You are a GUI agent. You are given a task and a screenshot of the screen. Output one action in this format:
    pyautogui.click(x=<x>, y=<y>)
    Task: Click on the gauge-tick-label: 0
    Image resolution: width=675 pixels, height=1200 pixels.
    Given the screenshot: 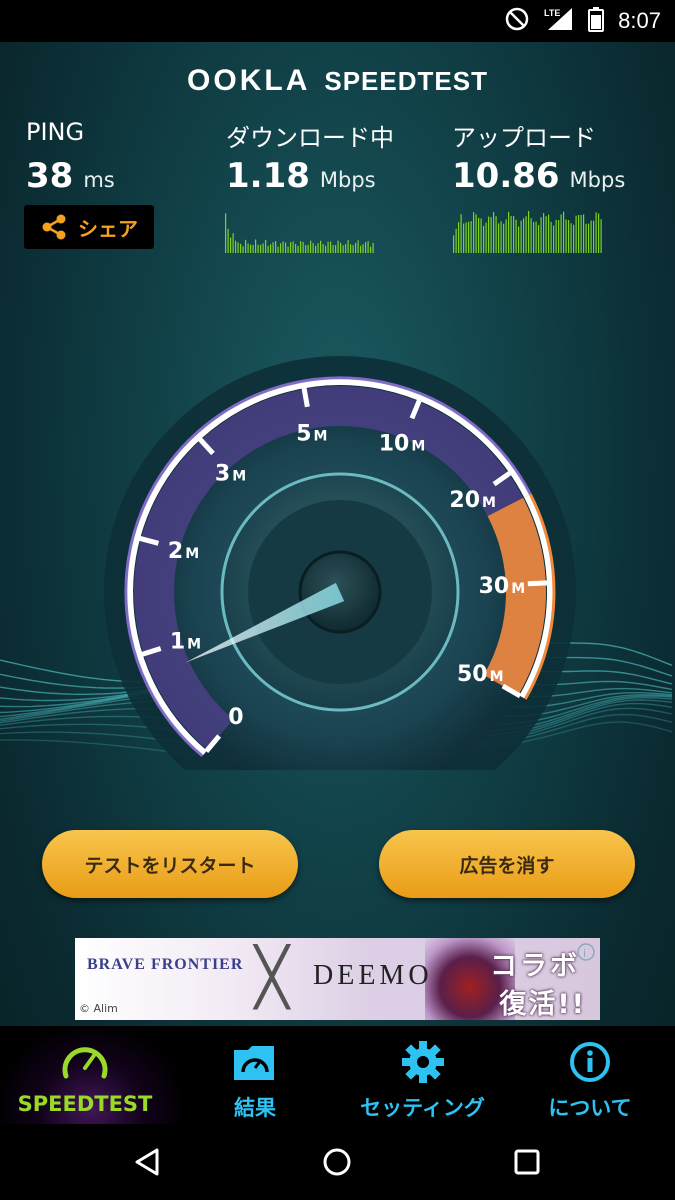 What is the action you would take?
    pyautogui.click(x=235, y=717)
    